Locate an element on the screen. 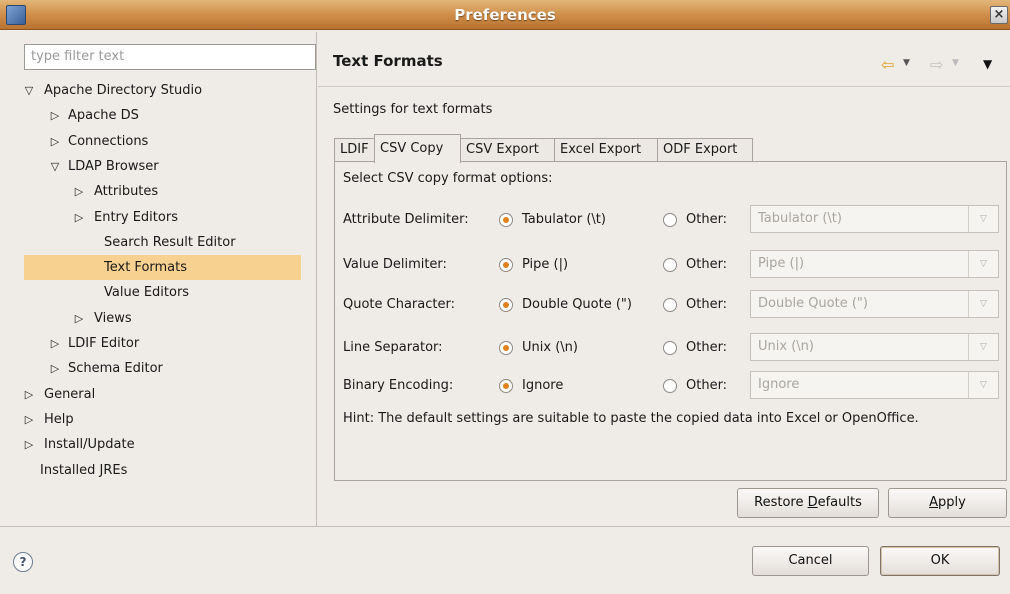 Image resolution: width=1010 pixels, height=594 pixels. cancel-button: Cancel is located at coordinates (810, 561).